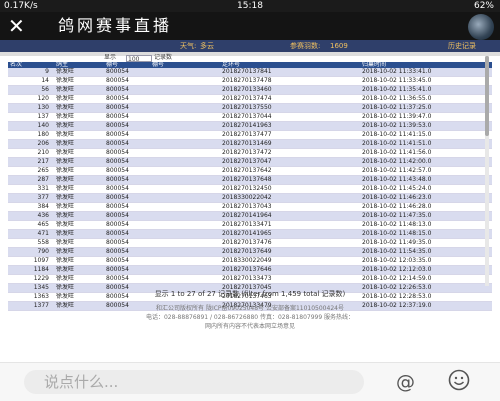 The image size is (500, 401). I want to click on table-cell: 2018270133471, so click(290, 225).